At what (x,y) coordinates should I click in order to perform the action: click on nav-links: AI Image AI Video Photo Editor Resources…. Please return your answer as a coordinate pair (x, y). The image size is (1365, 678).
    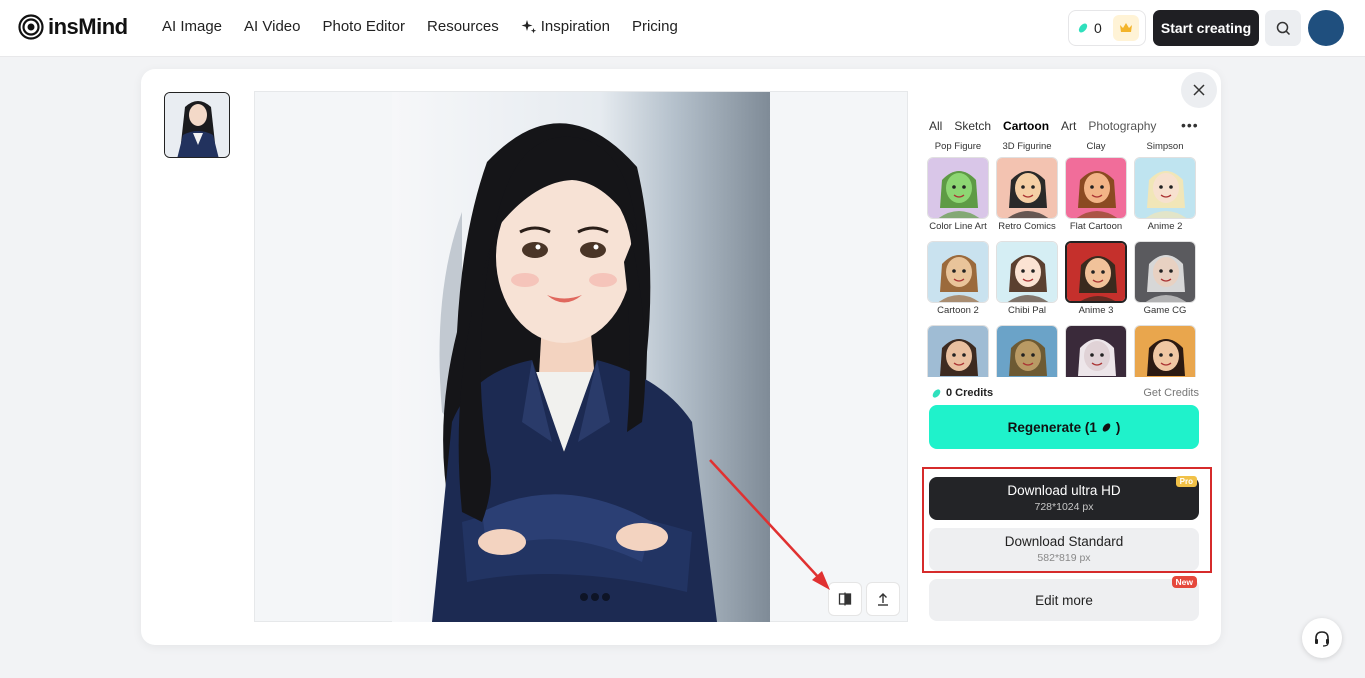
    Looking at the image, I should click on (420, 26).